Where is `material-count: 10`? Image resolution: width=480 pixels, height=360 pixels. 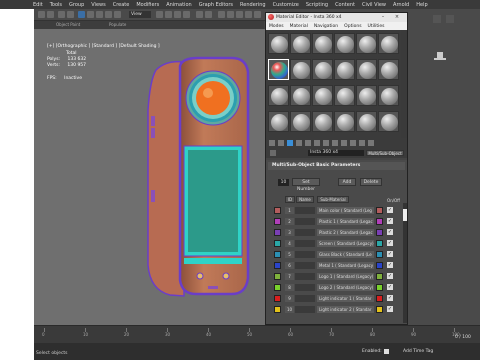 material-count: 10 is located at coordinates (283, 182).